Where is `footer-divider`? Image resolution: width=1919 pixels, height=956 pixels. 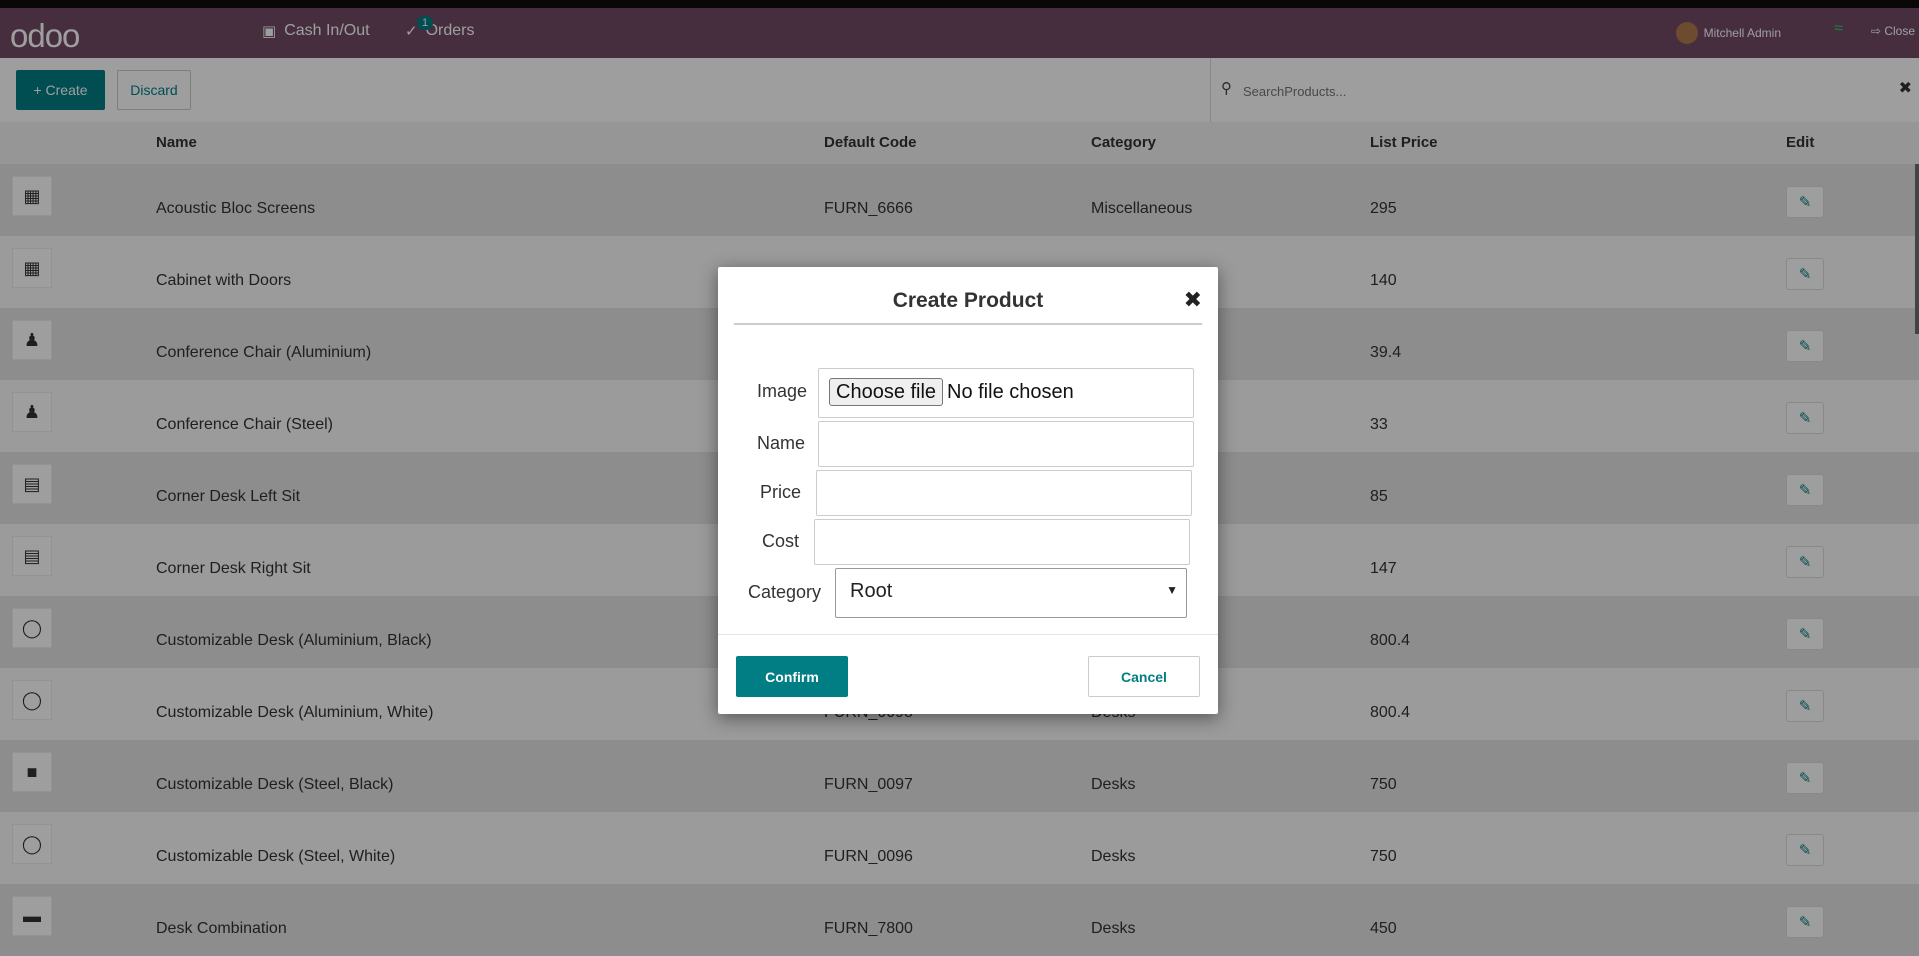 footer-divider is located at coordinates (968, 634).